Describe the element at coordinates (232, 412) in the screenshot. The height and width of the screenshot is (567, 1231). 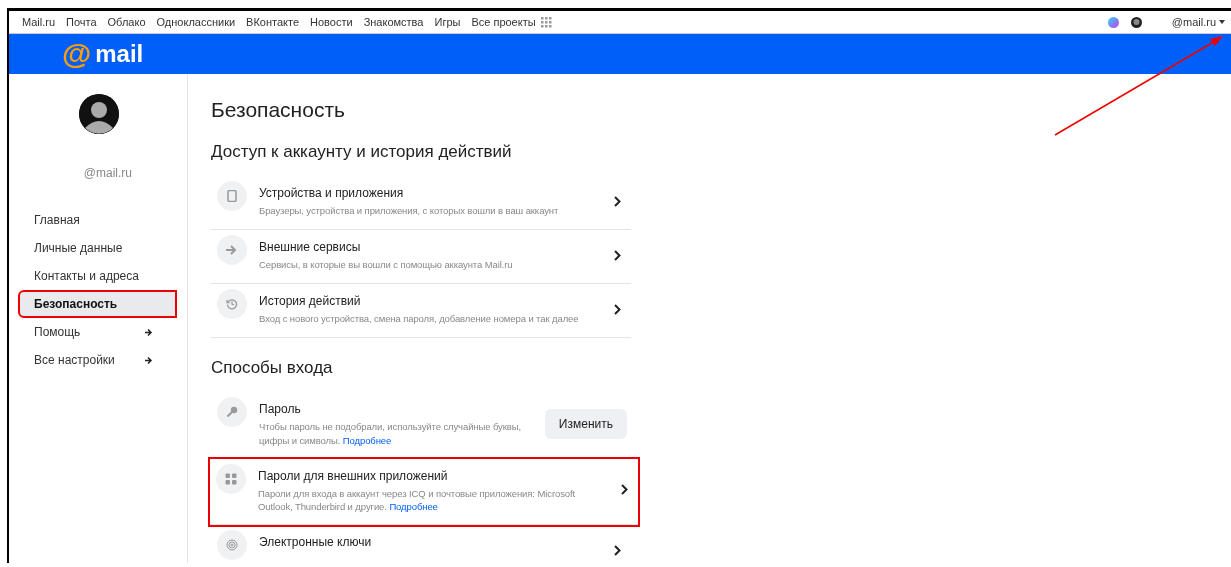
I see `key-icon` at that location.